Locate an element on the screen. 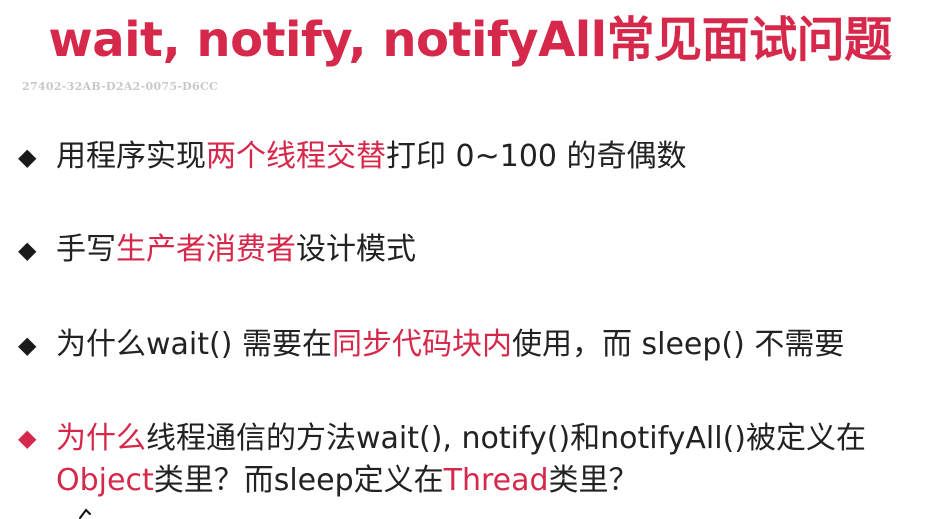  bullet-highlight: 两个线程交替 is located at coordinates (296, 156).